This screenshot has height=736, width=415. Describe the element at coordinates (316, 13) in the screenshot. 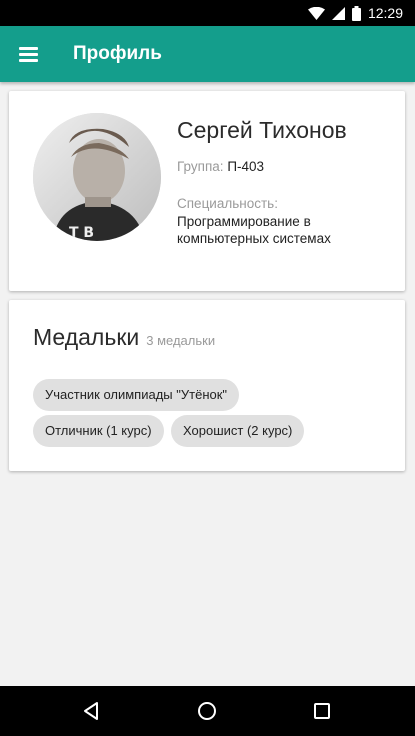

I see `wifi-icon` at that location.